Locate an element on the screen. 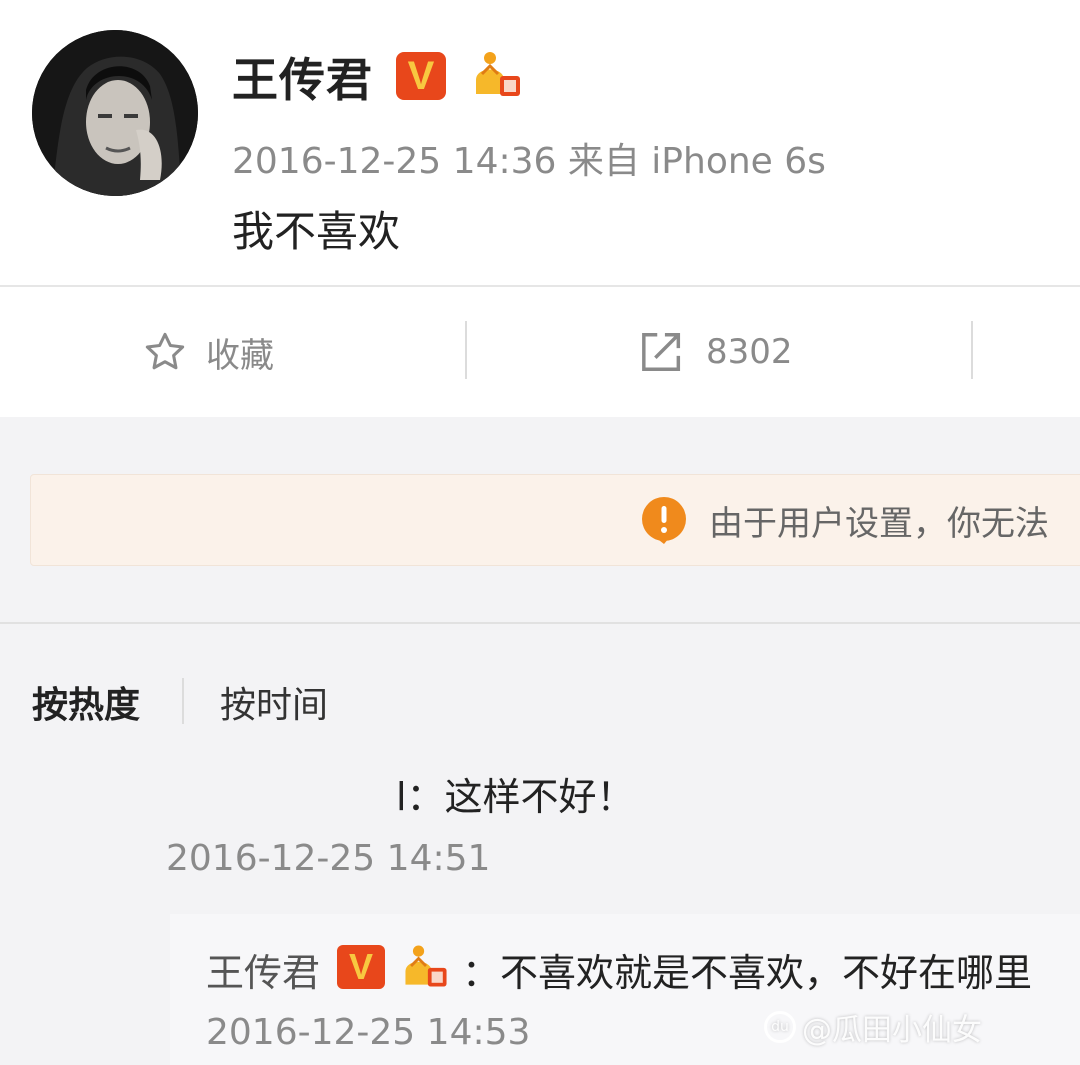 The height and width of the screenshot is (1065, 1080). favorite-label: 收藏 is located at coordinates (240, 355).